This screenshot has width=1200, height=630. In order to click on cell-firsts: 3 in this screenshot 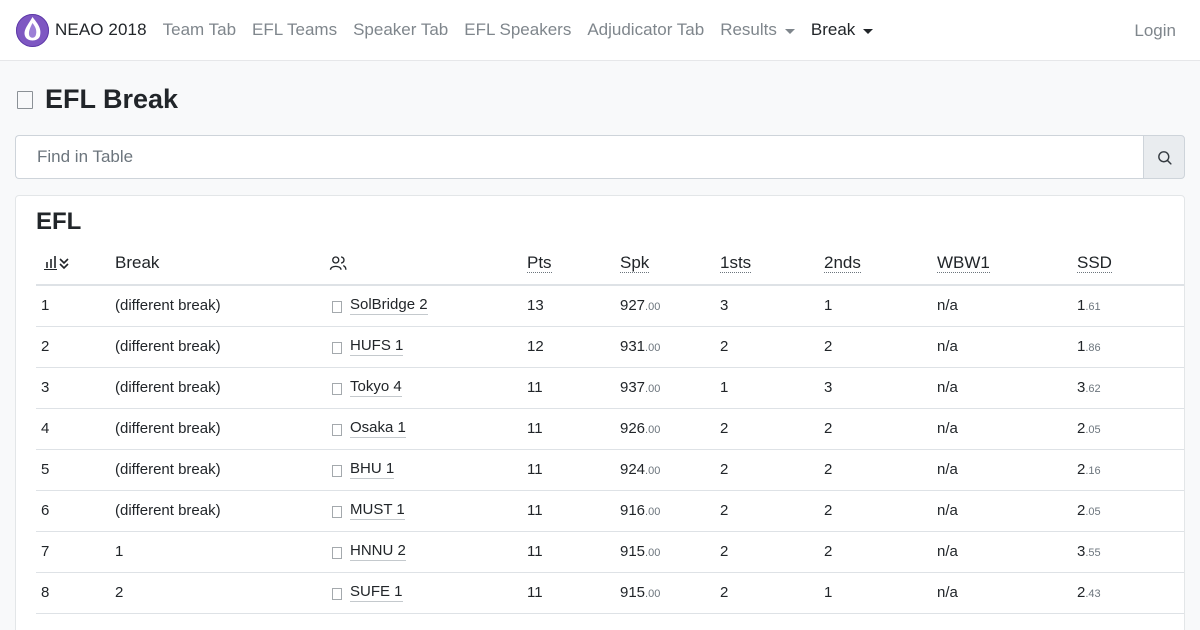, I will do `click(767, 306)`.